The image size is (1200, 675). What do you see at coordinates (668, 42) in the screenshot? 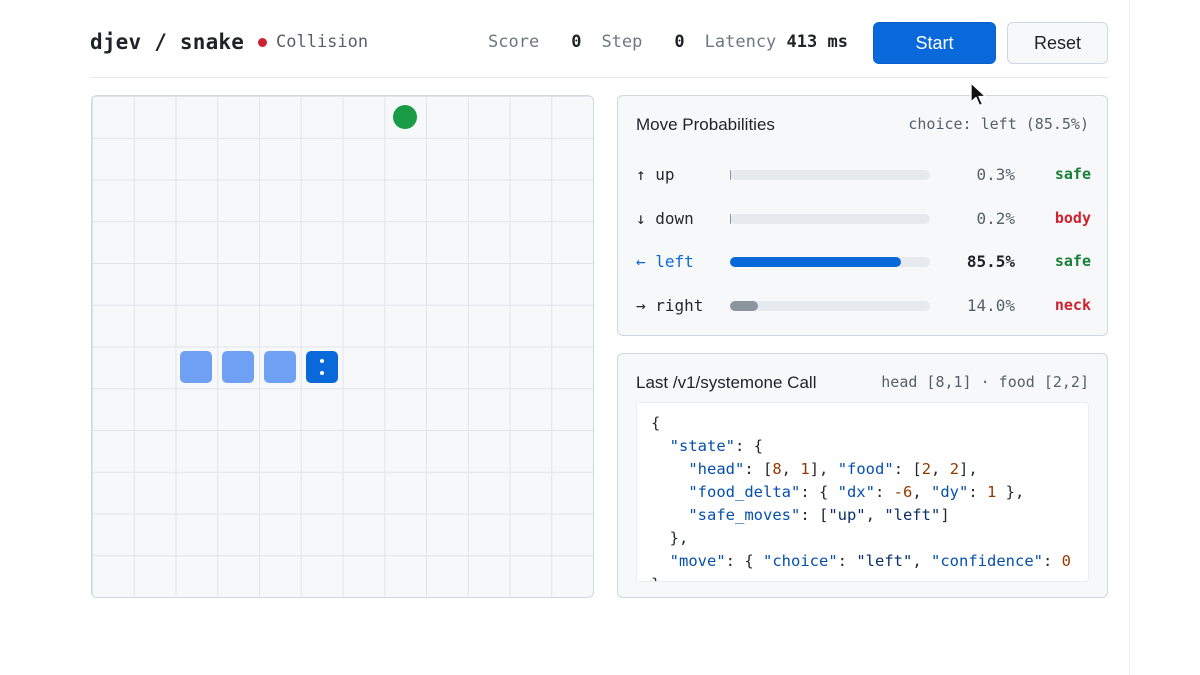
I see `metrics-bar: Score 0 Step 0 Latency 413 ms` at bounding box center [668, 42].